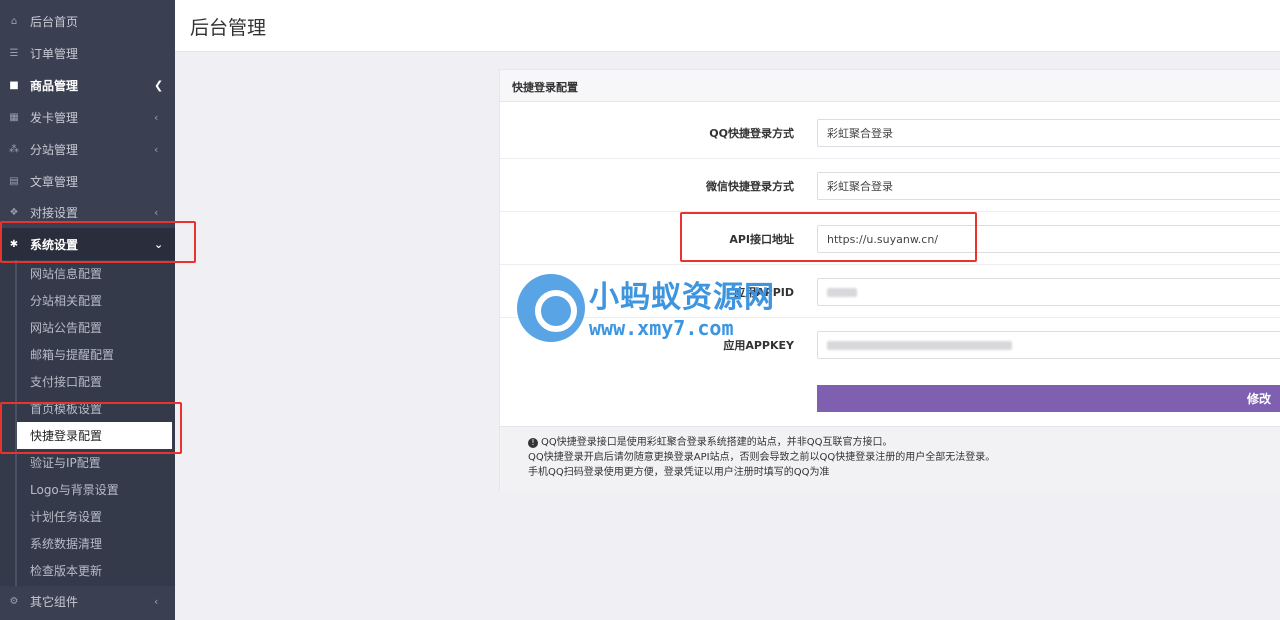  What do you see at coordinates (14, 53) in the screenshot?
I see `list-icon: ☰` at bounding box center [14, 53].